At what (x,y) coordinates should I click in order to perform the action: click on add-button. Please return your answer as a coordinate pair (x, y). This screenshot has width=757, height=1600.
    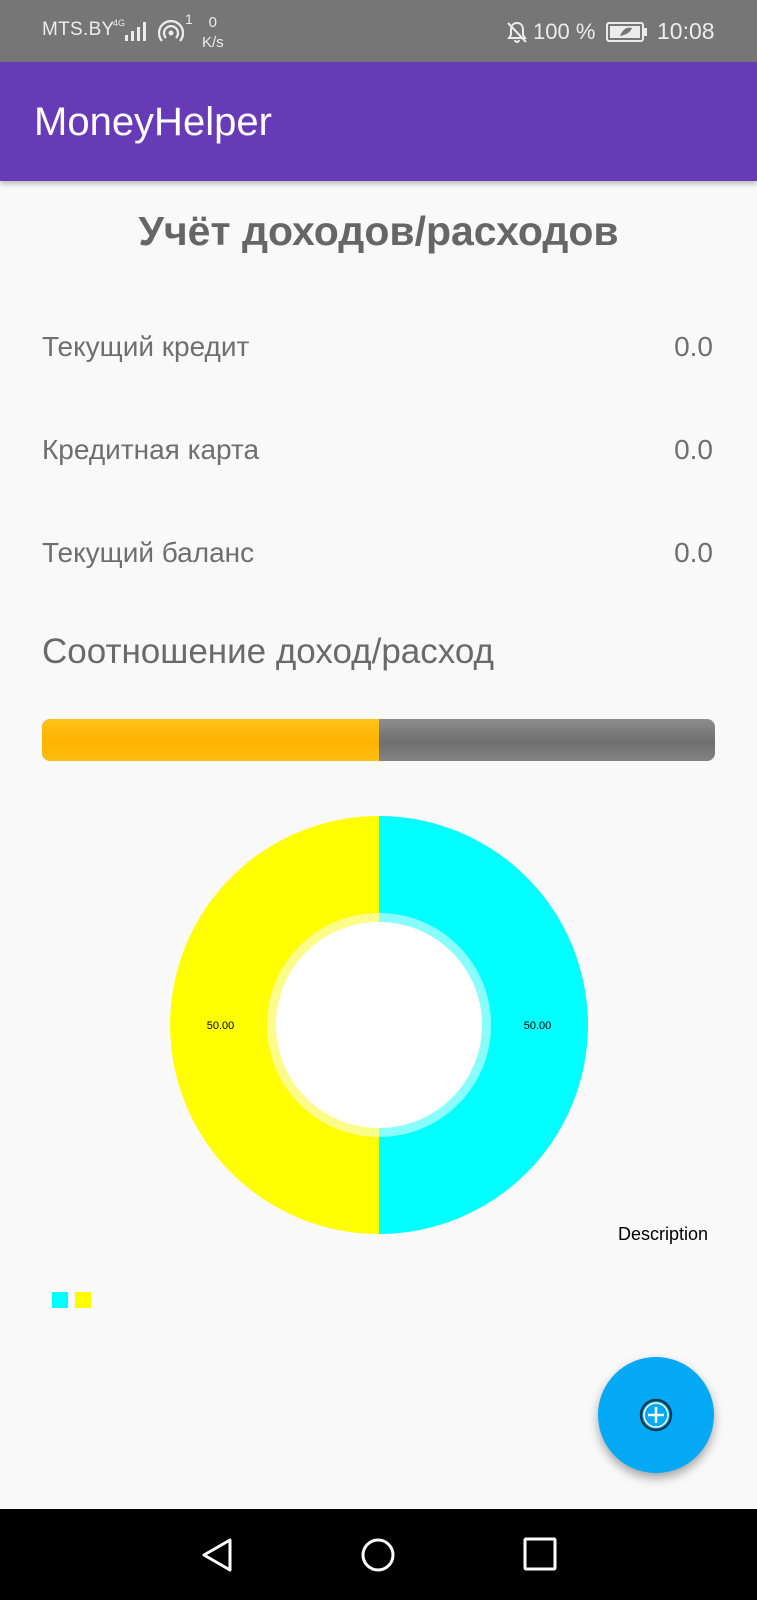
    Looking at the image, I should click on (656, 1415).